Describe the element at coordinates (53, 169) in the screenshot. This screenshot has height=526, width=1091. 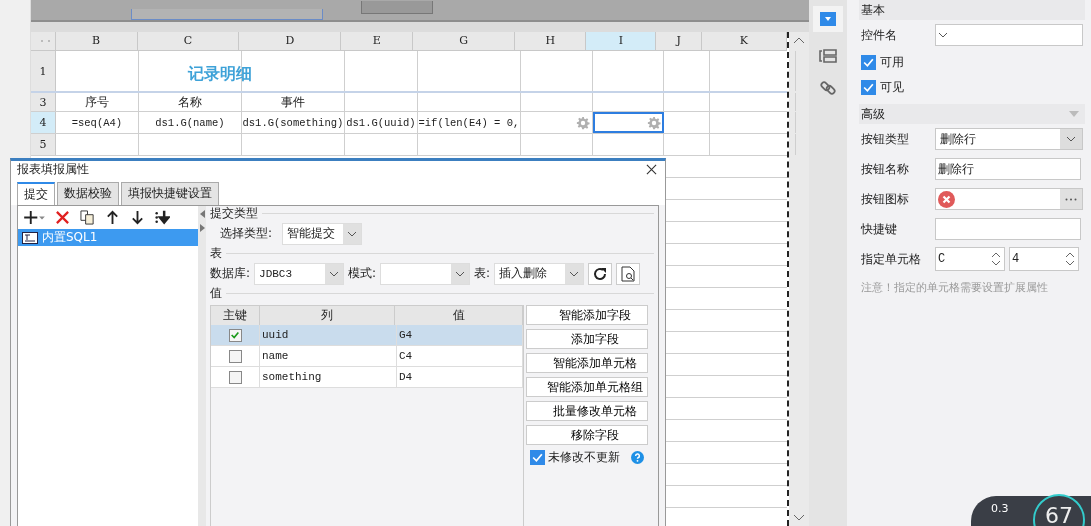
I see `dialog-title: 报表填报属性` at that location.